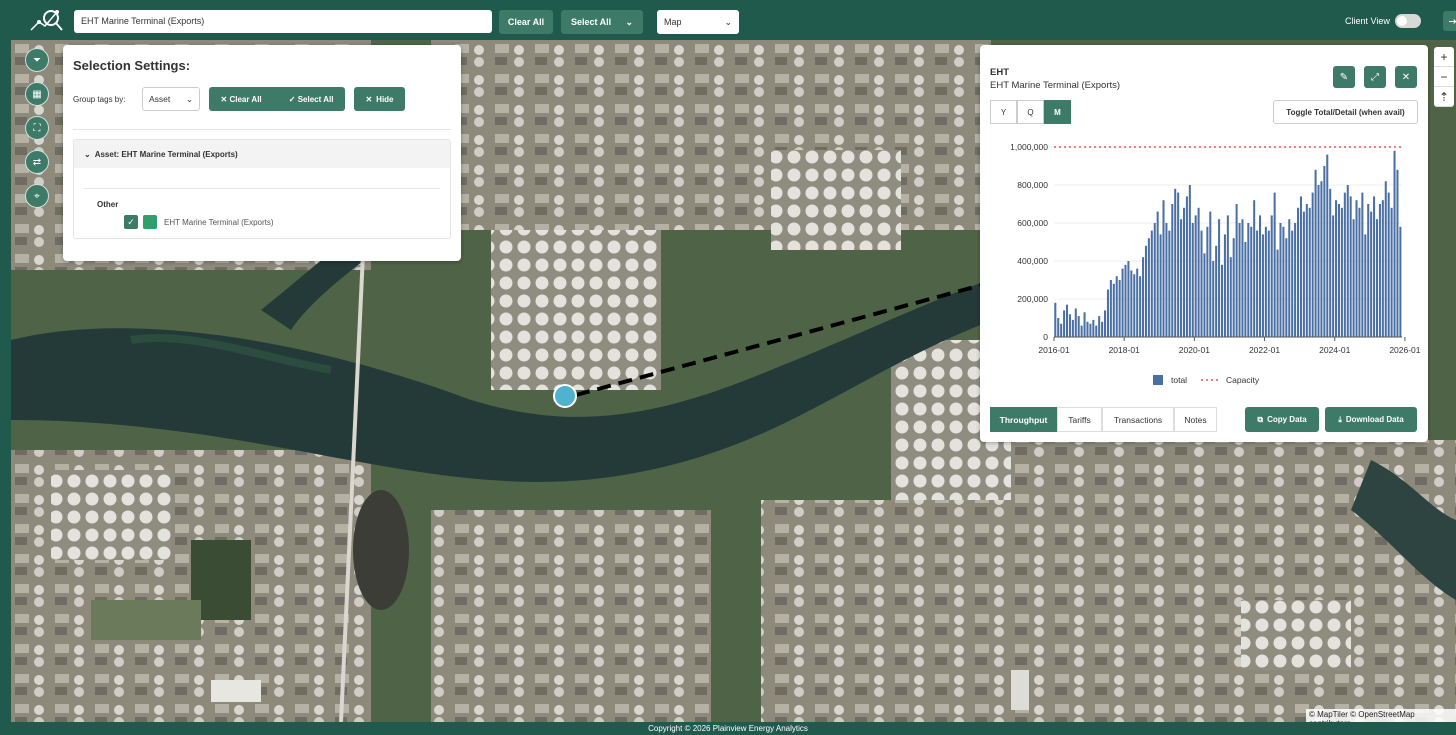  What do you see at coordinates (160, 99) in the screenshot?
I see `group-by-value: Asset` at bounding box center [160, 99].